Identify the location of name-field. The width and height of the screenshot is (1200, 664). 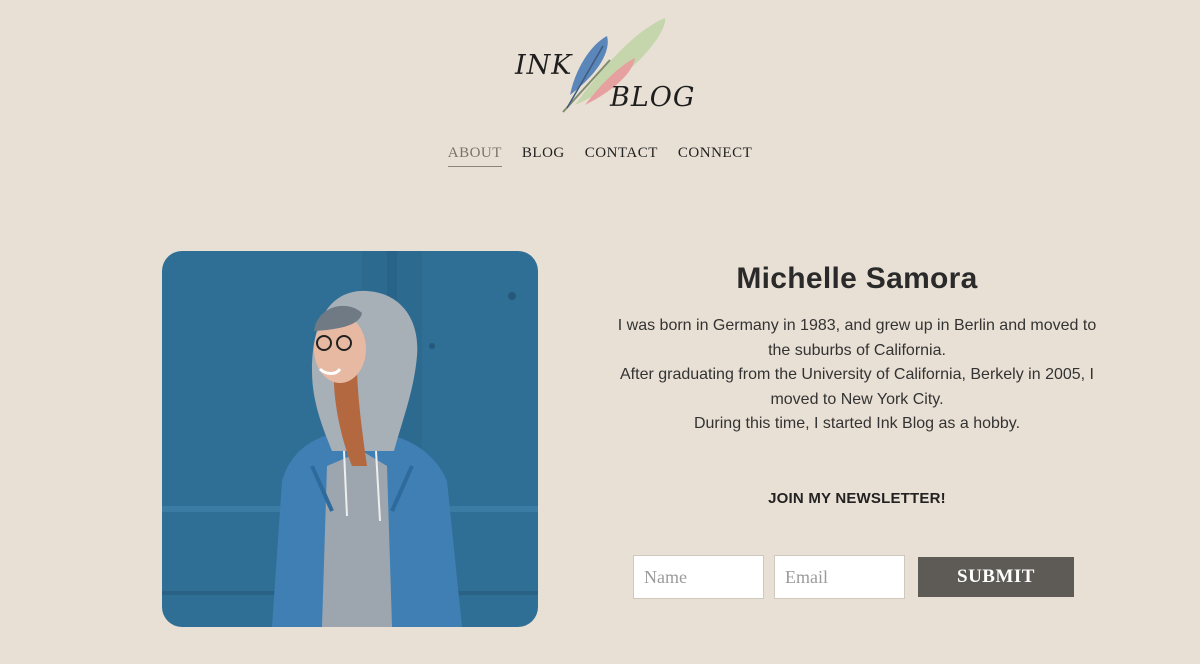
(698, 577).